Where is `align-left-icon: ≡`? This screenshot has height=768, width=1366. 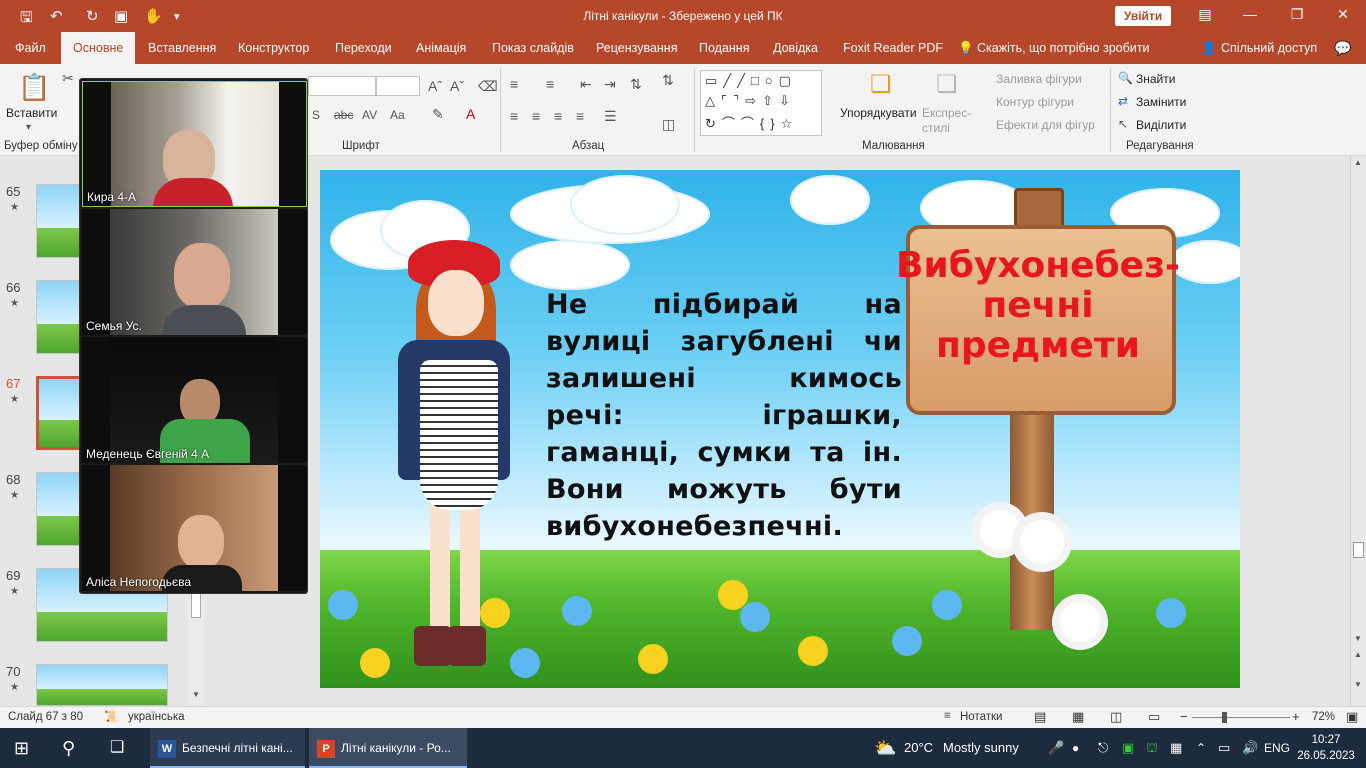
align-left-icon: ≡ is located at coordinates (514, 116).